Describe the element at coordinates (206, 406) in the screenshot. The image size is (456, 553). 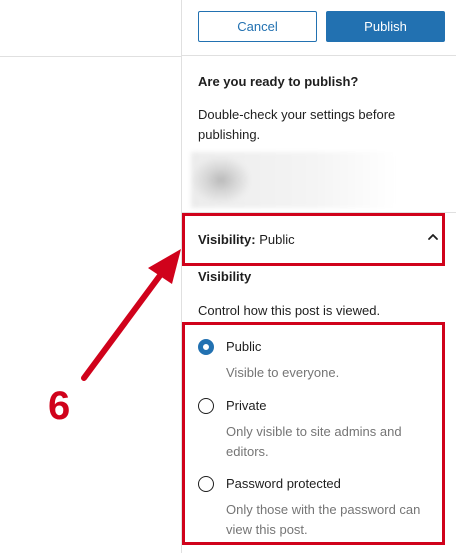
I see `radio-private` at that location.